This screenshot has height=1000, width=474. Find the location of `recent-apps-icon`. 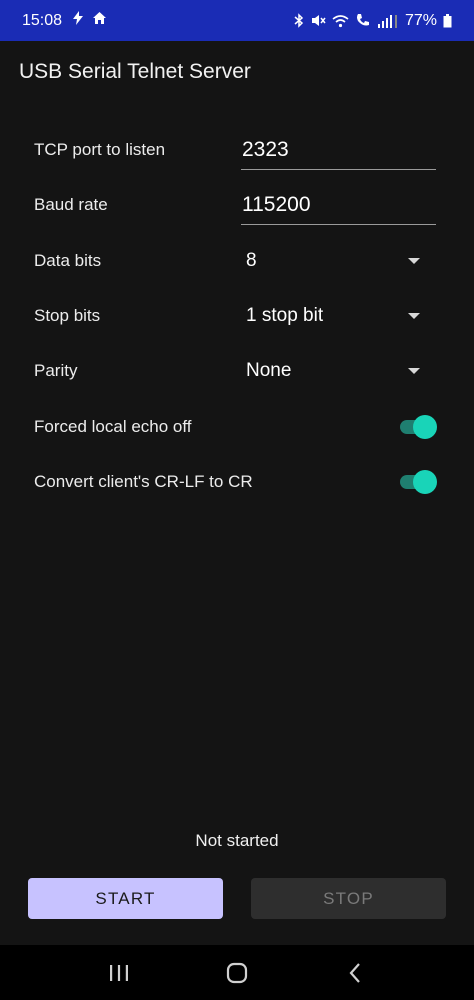

recent-apps-icon is located at coordinates (119, 972).